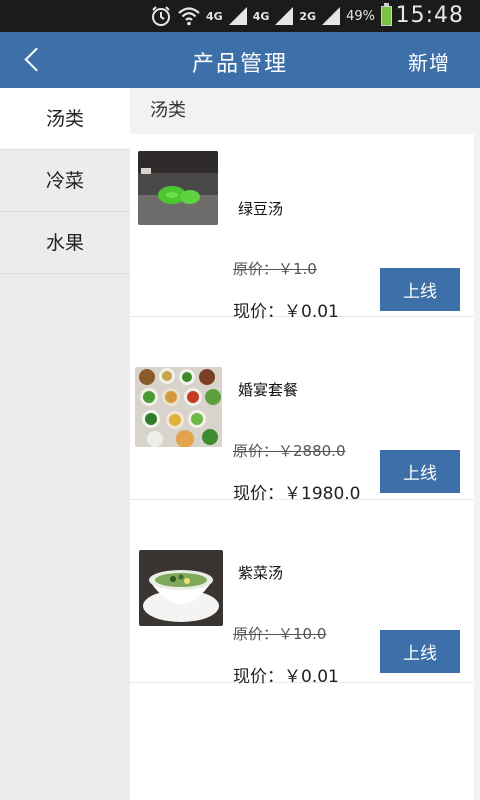  I want to click on product-name: 婚宴套餐, so click(268, 390).